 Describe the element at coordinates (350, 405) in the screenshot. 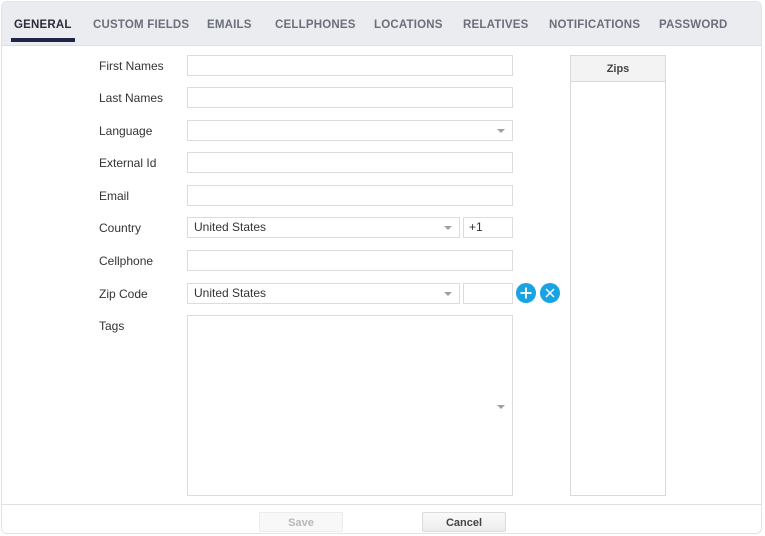

I see `tags-multiselect` at that location.